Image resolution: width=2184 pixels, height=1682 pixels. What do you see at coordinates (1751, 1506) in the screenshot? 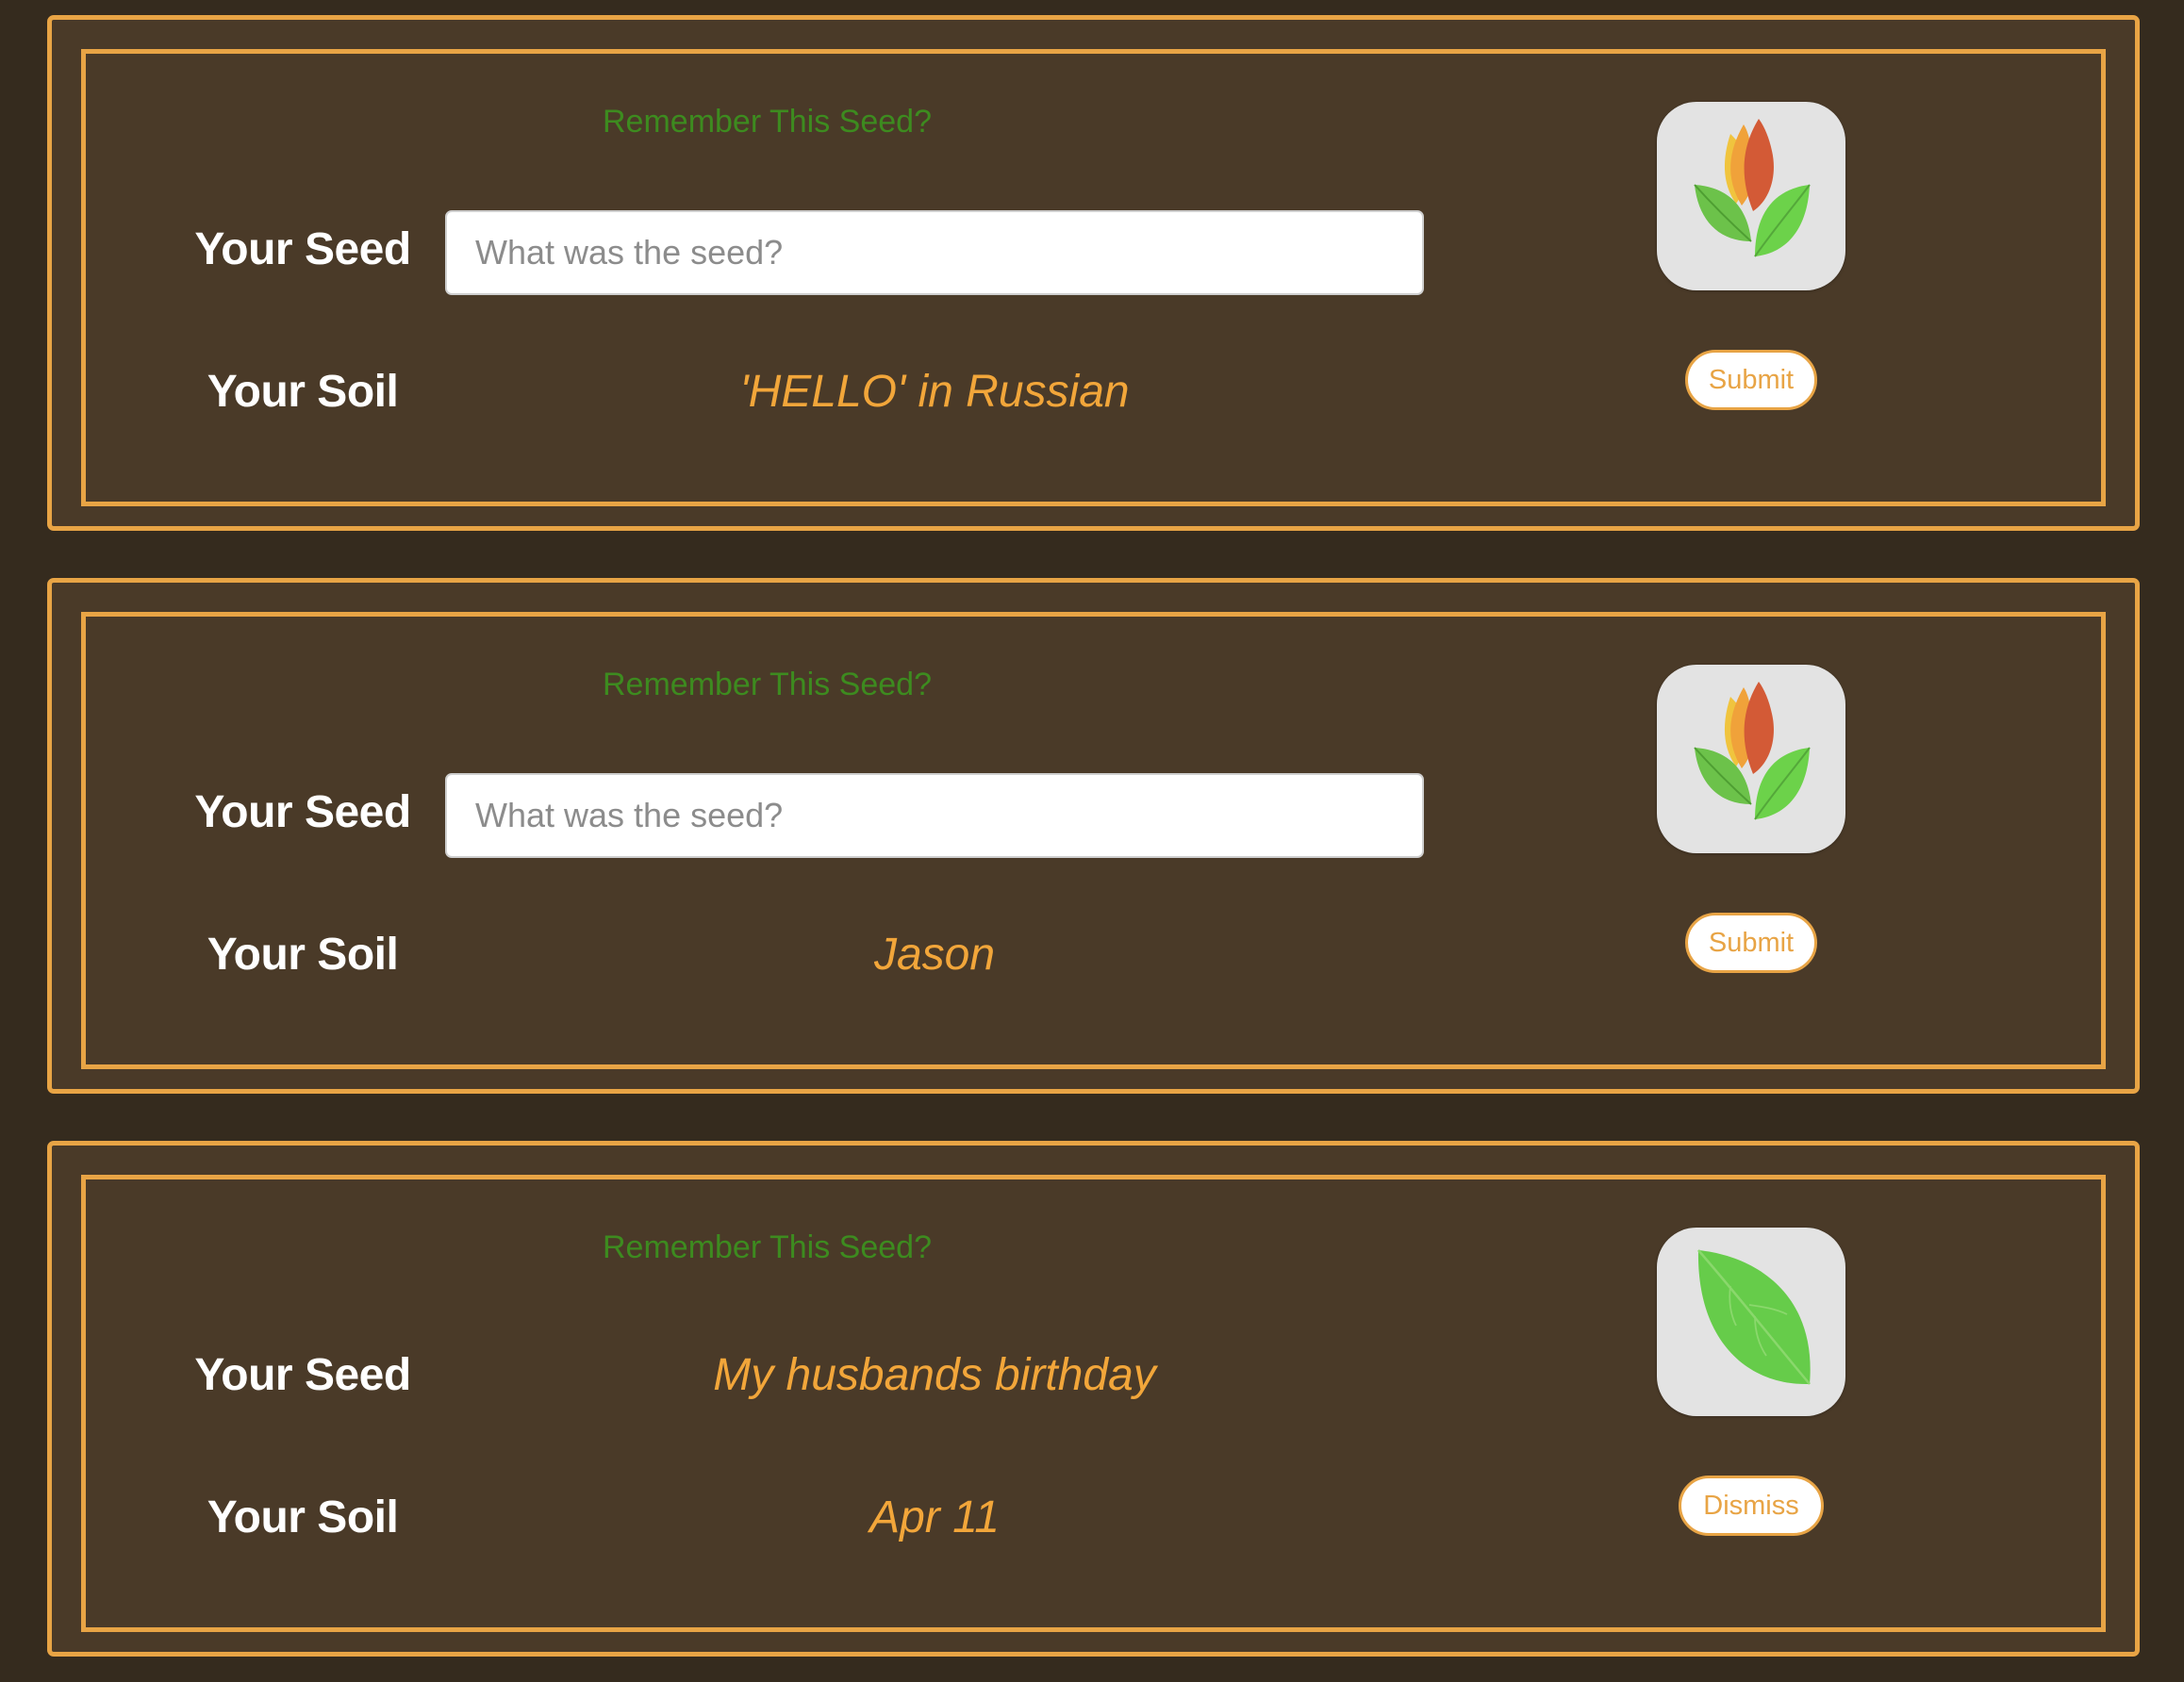
I see `dismiss-button: Dismiss` at bounding box center [1751, 1506].